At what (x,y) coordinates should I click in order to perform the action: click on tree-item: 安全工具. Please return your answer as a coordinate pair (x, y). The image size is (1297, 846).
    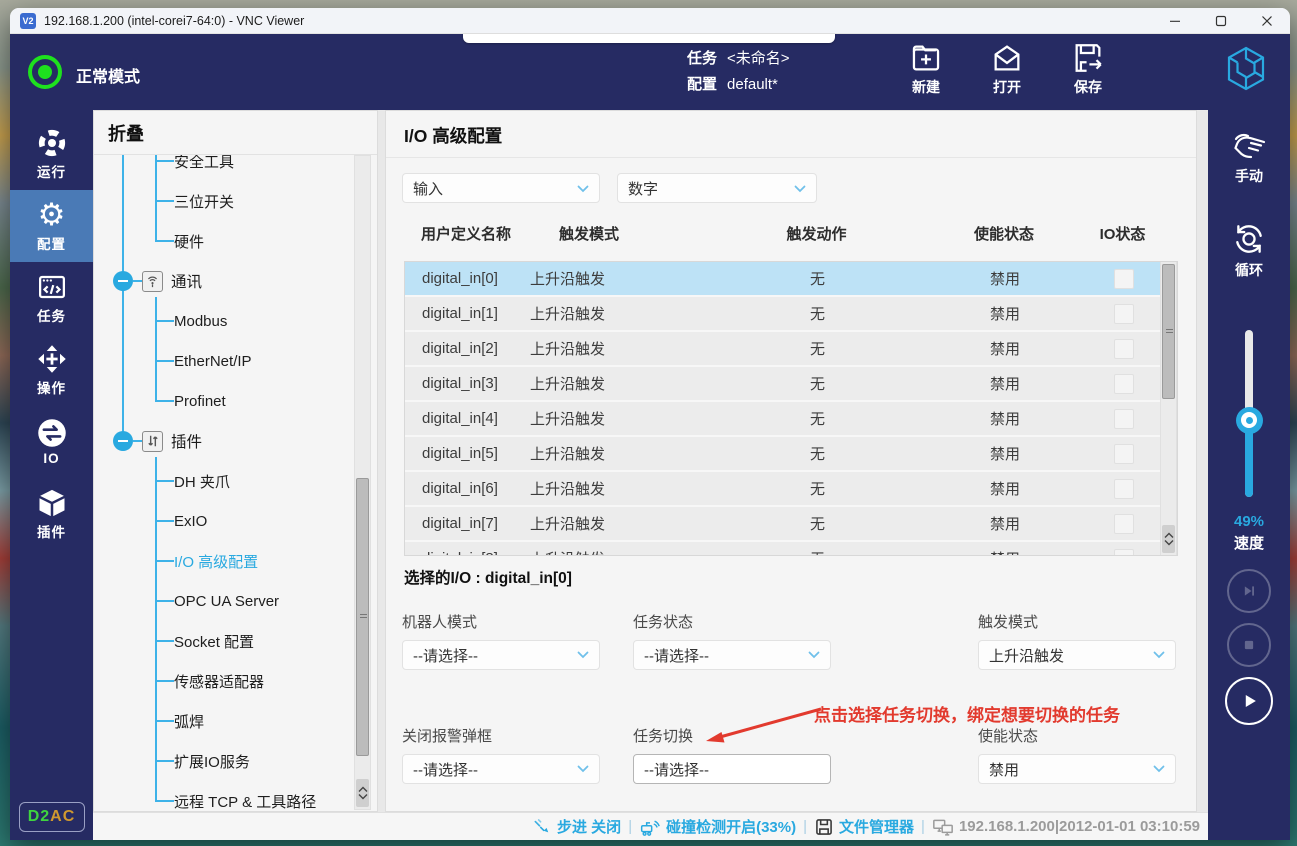
    Looking at the image, I should click on (216, 168).